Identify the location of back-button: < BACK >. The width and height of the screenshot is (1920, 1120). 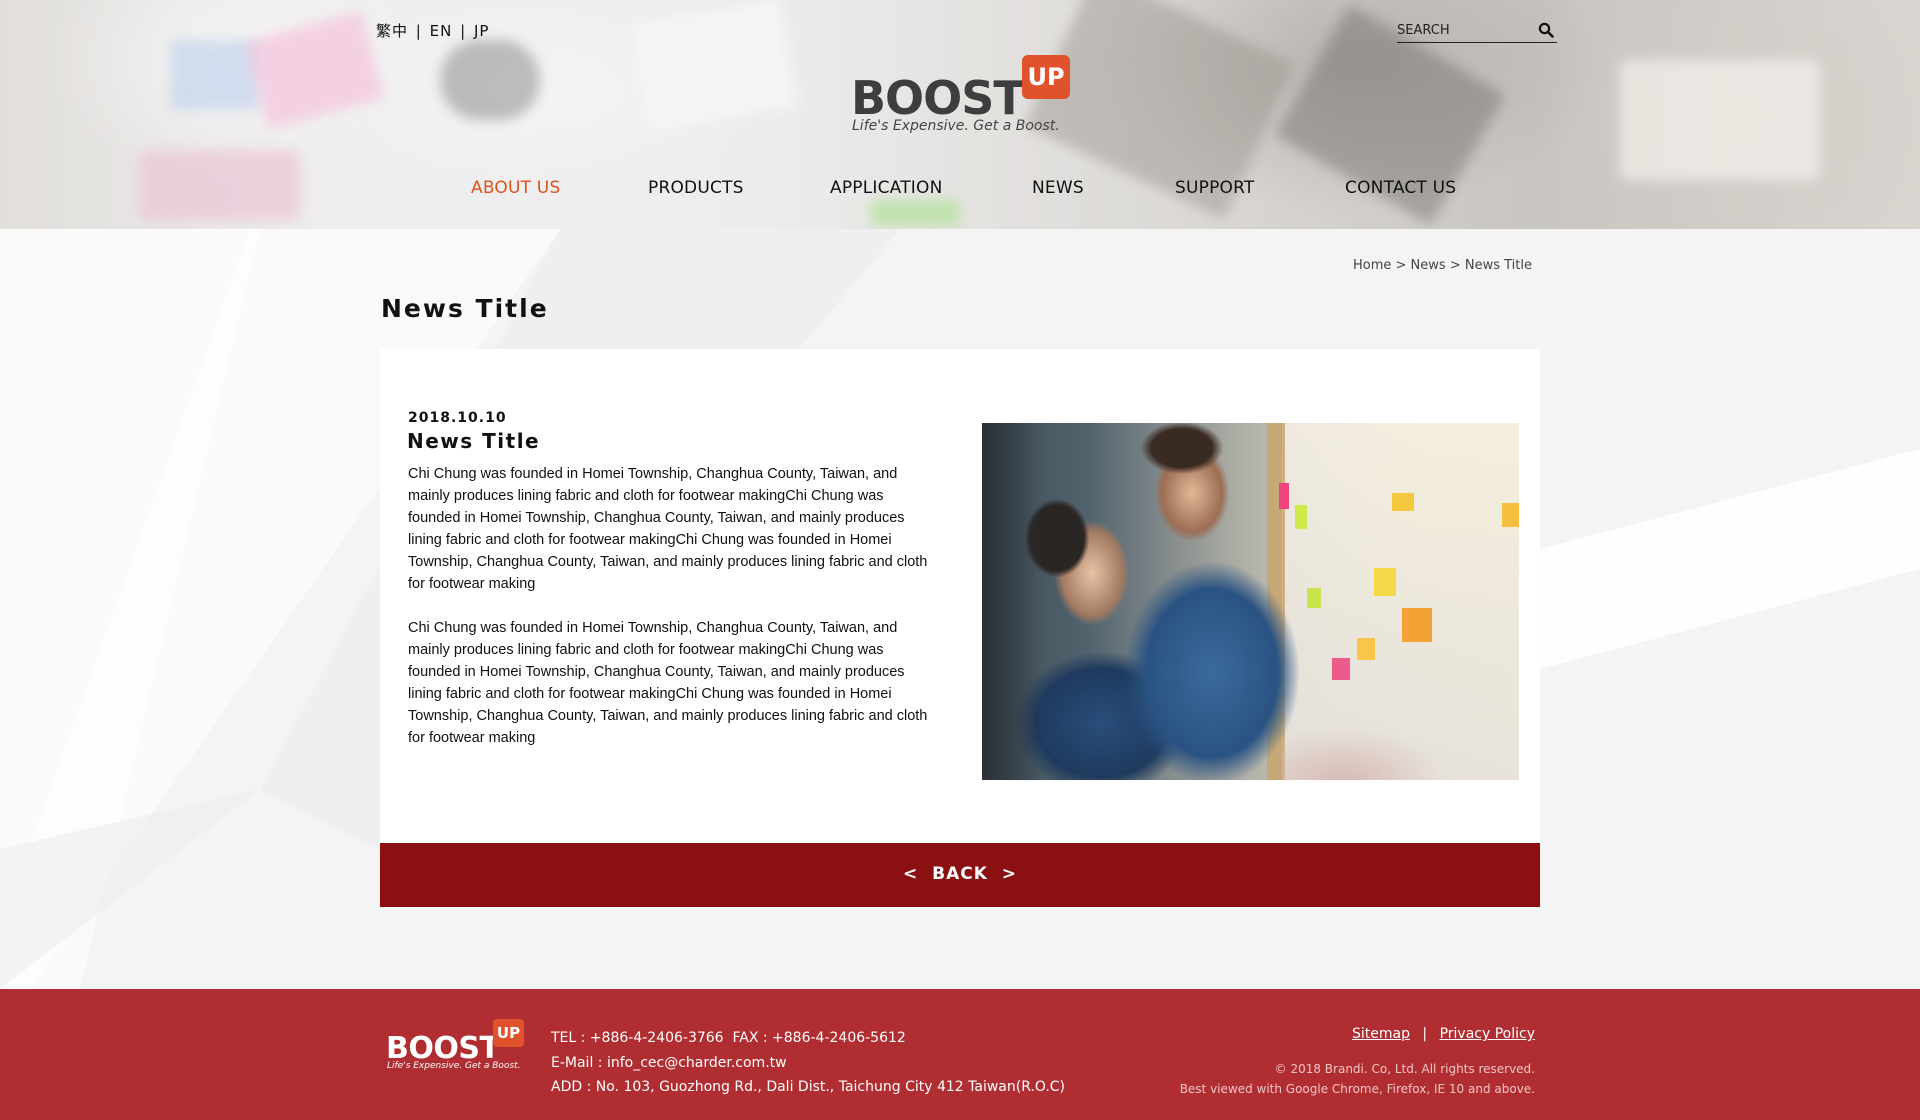
(960, 875).